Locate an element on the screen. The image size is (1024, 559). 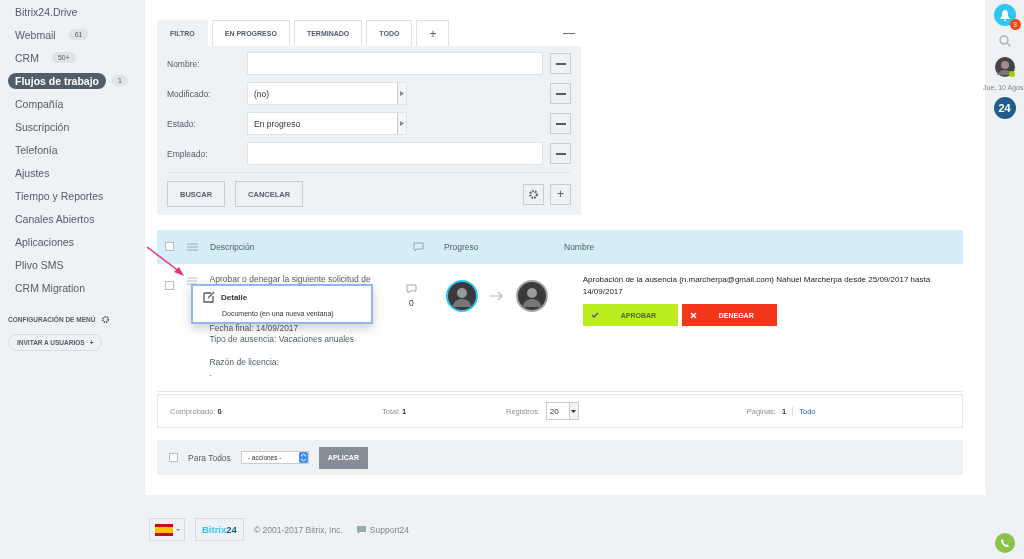
field-label: Nombre: is located at coordinates (184, 63).